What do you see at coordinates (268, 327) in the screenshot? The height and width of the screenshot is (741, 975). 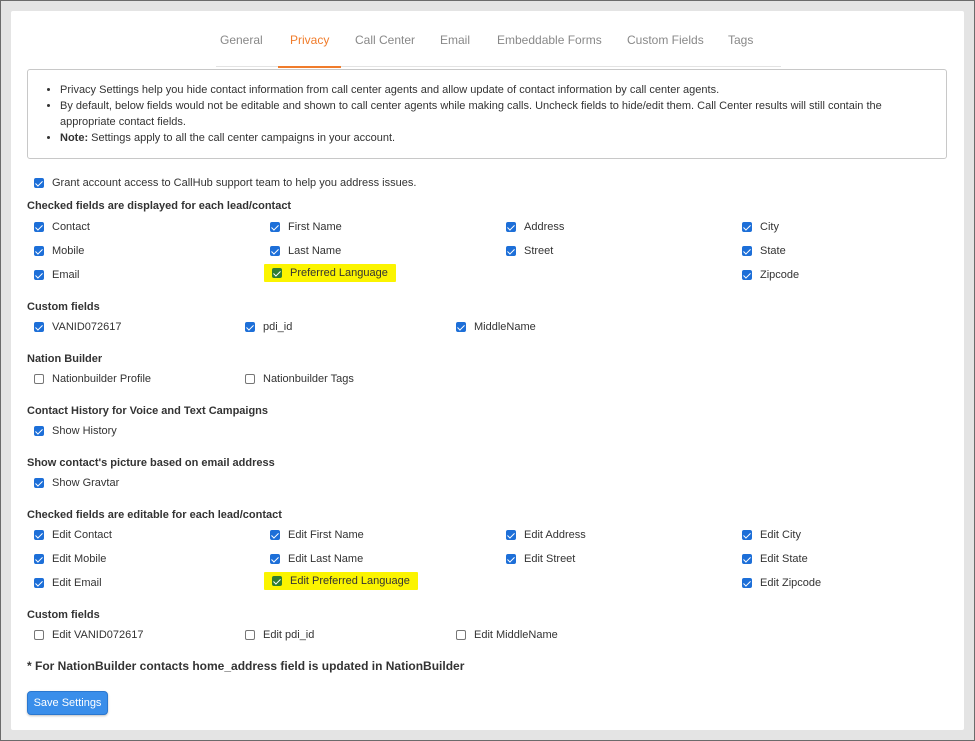 I see `display-pdi-id-checkbox: pdi_id` at bounding box center [268, 327].